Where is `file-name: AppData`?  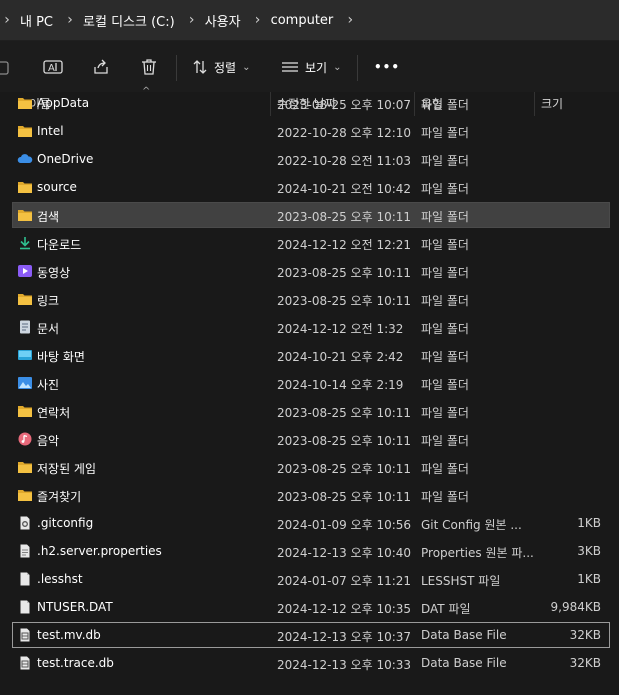
file-name: AppData is located at coordinates (63, 103).